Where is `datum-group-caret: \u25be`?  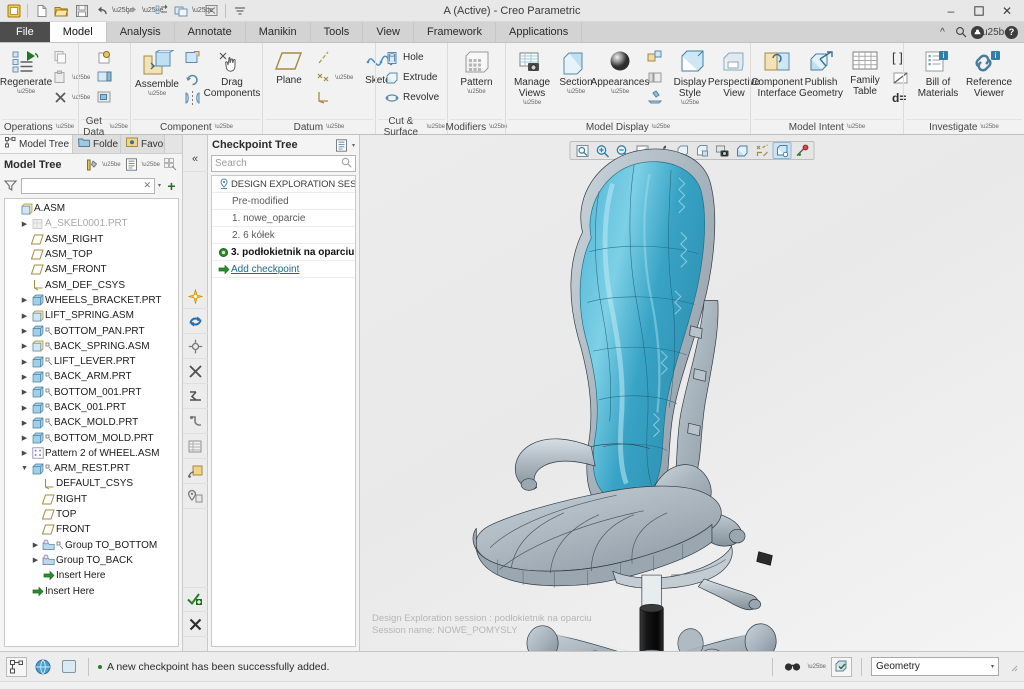 datum-group-caret: \u25be is located at coordinates (335, 127).